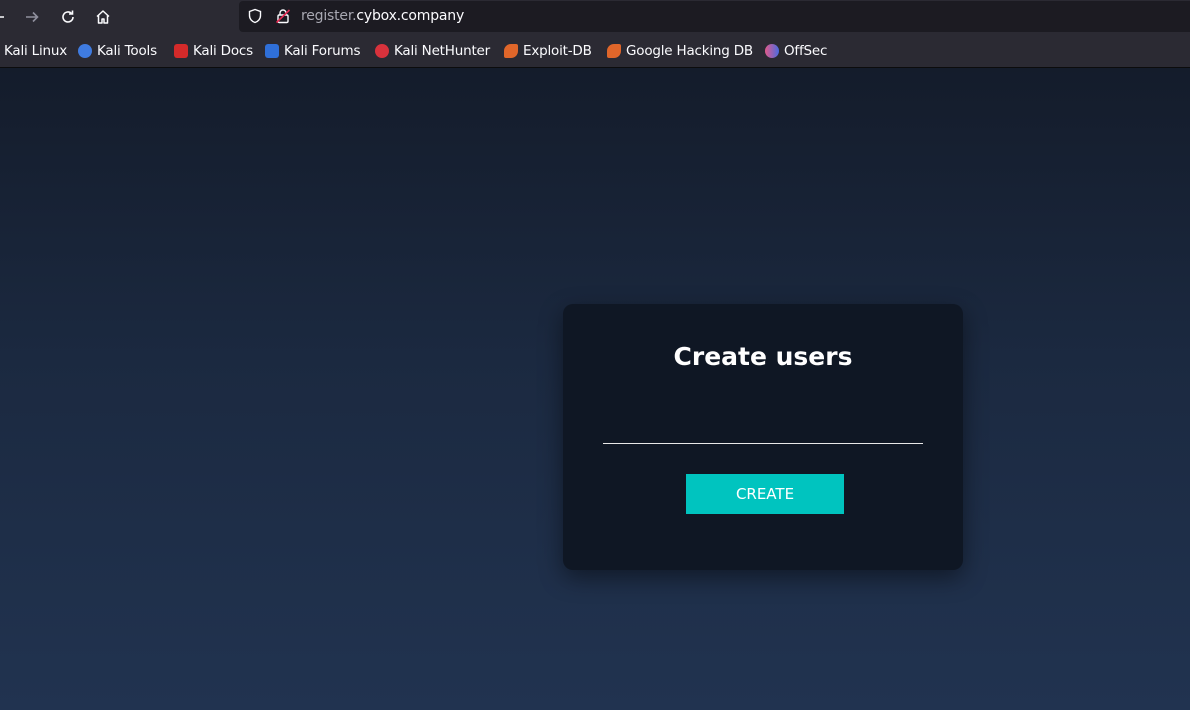  I want to click on home-icon, so click(103, 17).